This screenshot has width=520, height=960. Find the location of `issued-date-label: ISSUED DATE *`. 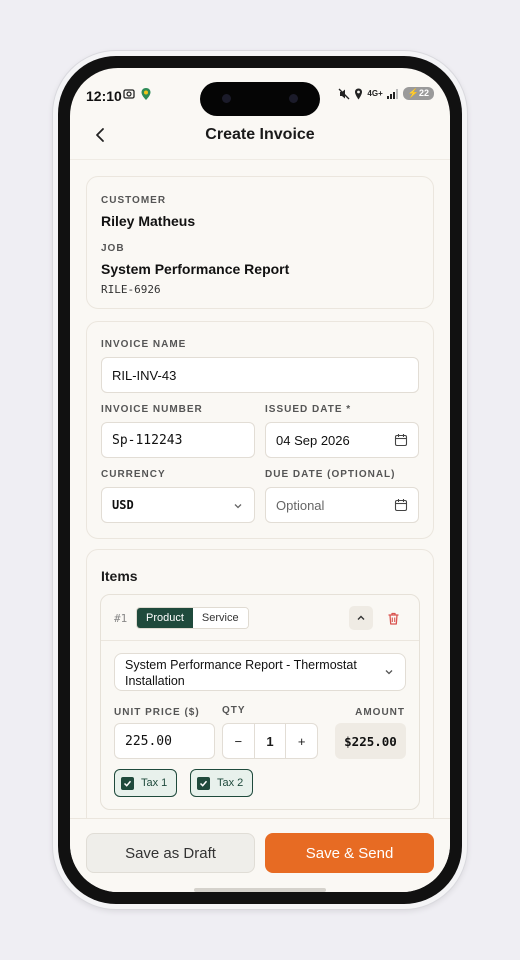

issued-date-label: ISSUED DATE * is located at coordinates (308, 409).